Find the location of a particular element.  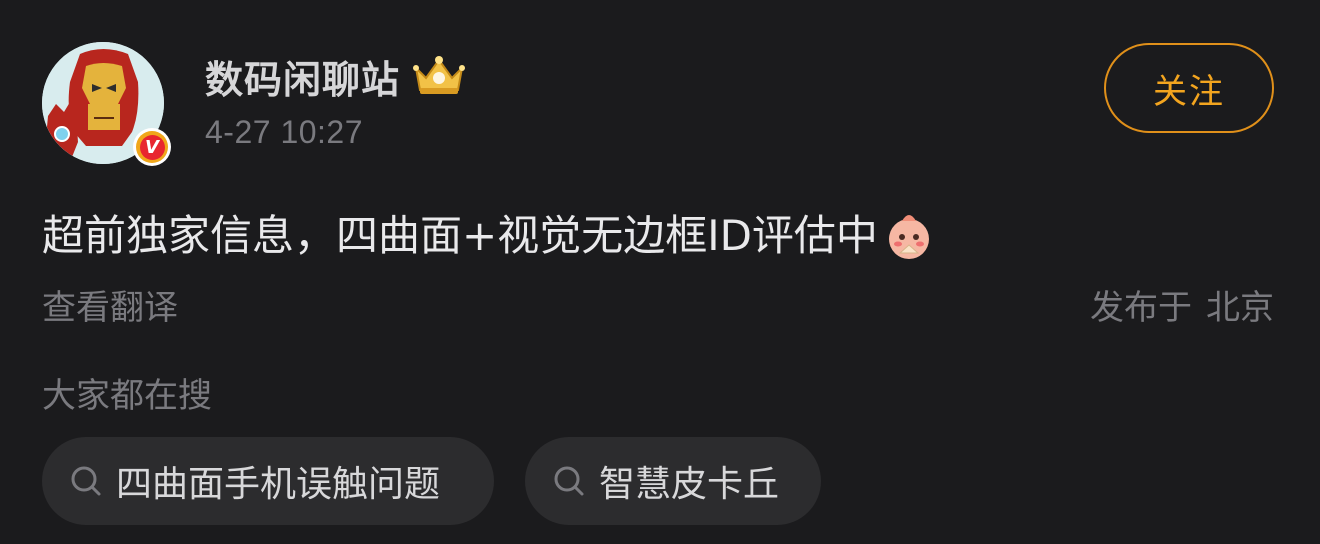

search-chip: 智慧皮卡丘 is located at coordinates (673, 481).